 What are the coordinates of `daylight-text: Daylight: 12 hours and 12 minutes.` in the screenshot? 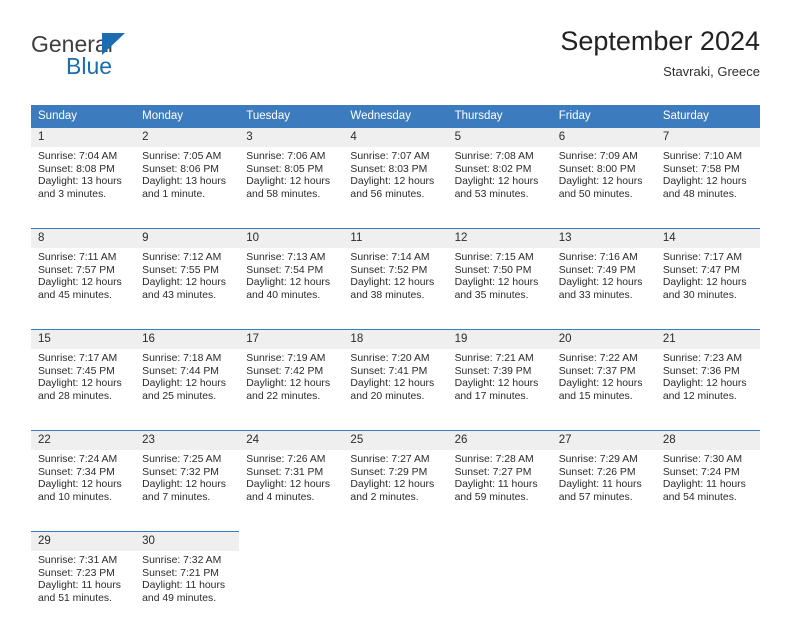 It's located at (704, 390).